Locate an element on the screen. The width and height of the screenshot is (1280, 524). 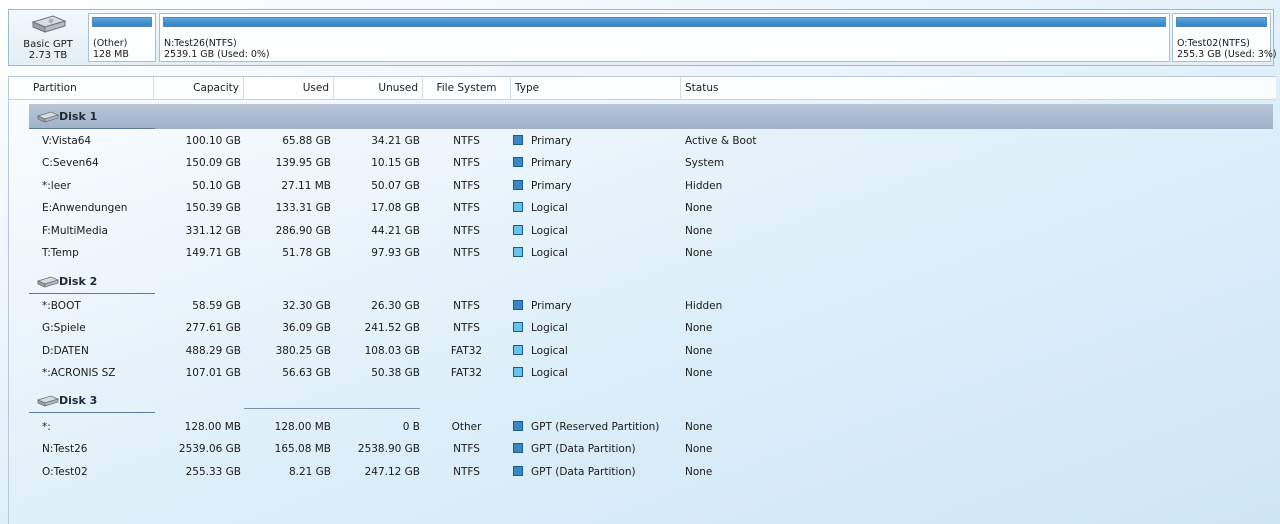
disk-group-title: Disk 2 is located at coordinates (78, 281).